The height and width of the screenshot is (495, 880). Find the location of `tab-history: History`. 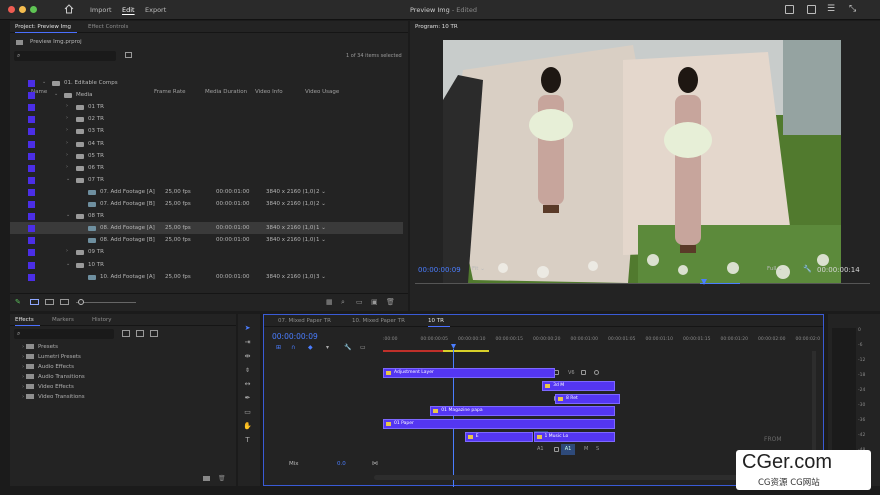

tab-history: History is located at coordinates (102, 320).